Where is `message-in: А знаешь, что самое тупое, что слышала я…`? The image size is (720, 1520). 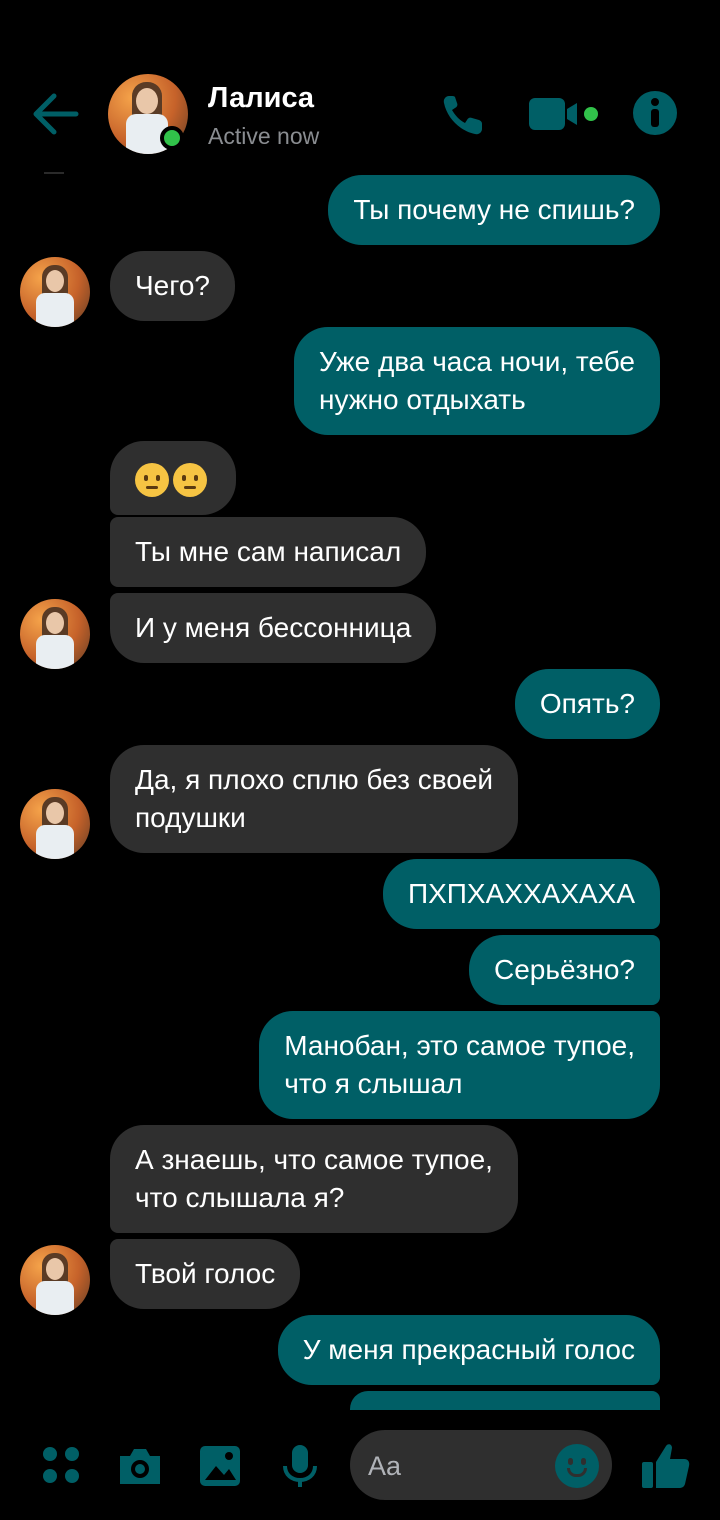
message-in: А знаешь, что самое тупое, что слышала я… is located at coordinates (314, 1179).